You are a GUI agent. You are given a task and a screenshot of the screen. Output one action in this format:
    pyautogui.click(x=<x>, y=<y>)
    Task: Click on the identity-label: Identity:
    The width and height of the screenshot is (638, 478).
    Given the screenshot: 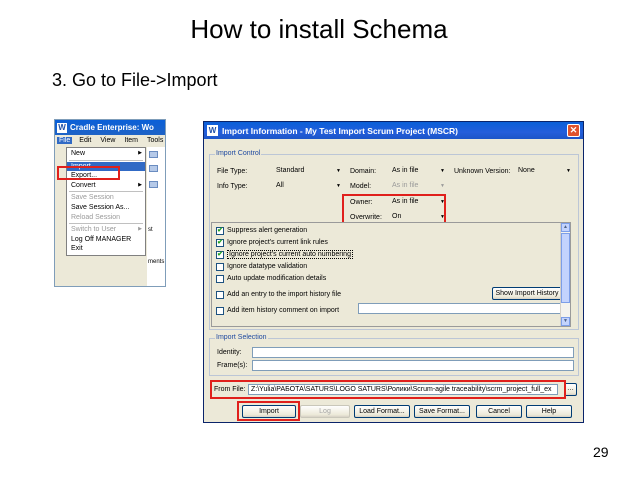 What is the action you would take?
    pyautogui.click(x=229, y=352)
    